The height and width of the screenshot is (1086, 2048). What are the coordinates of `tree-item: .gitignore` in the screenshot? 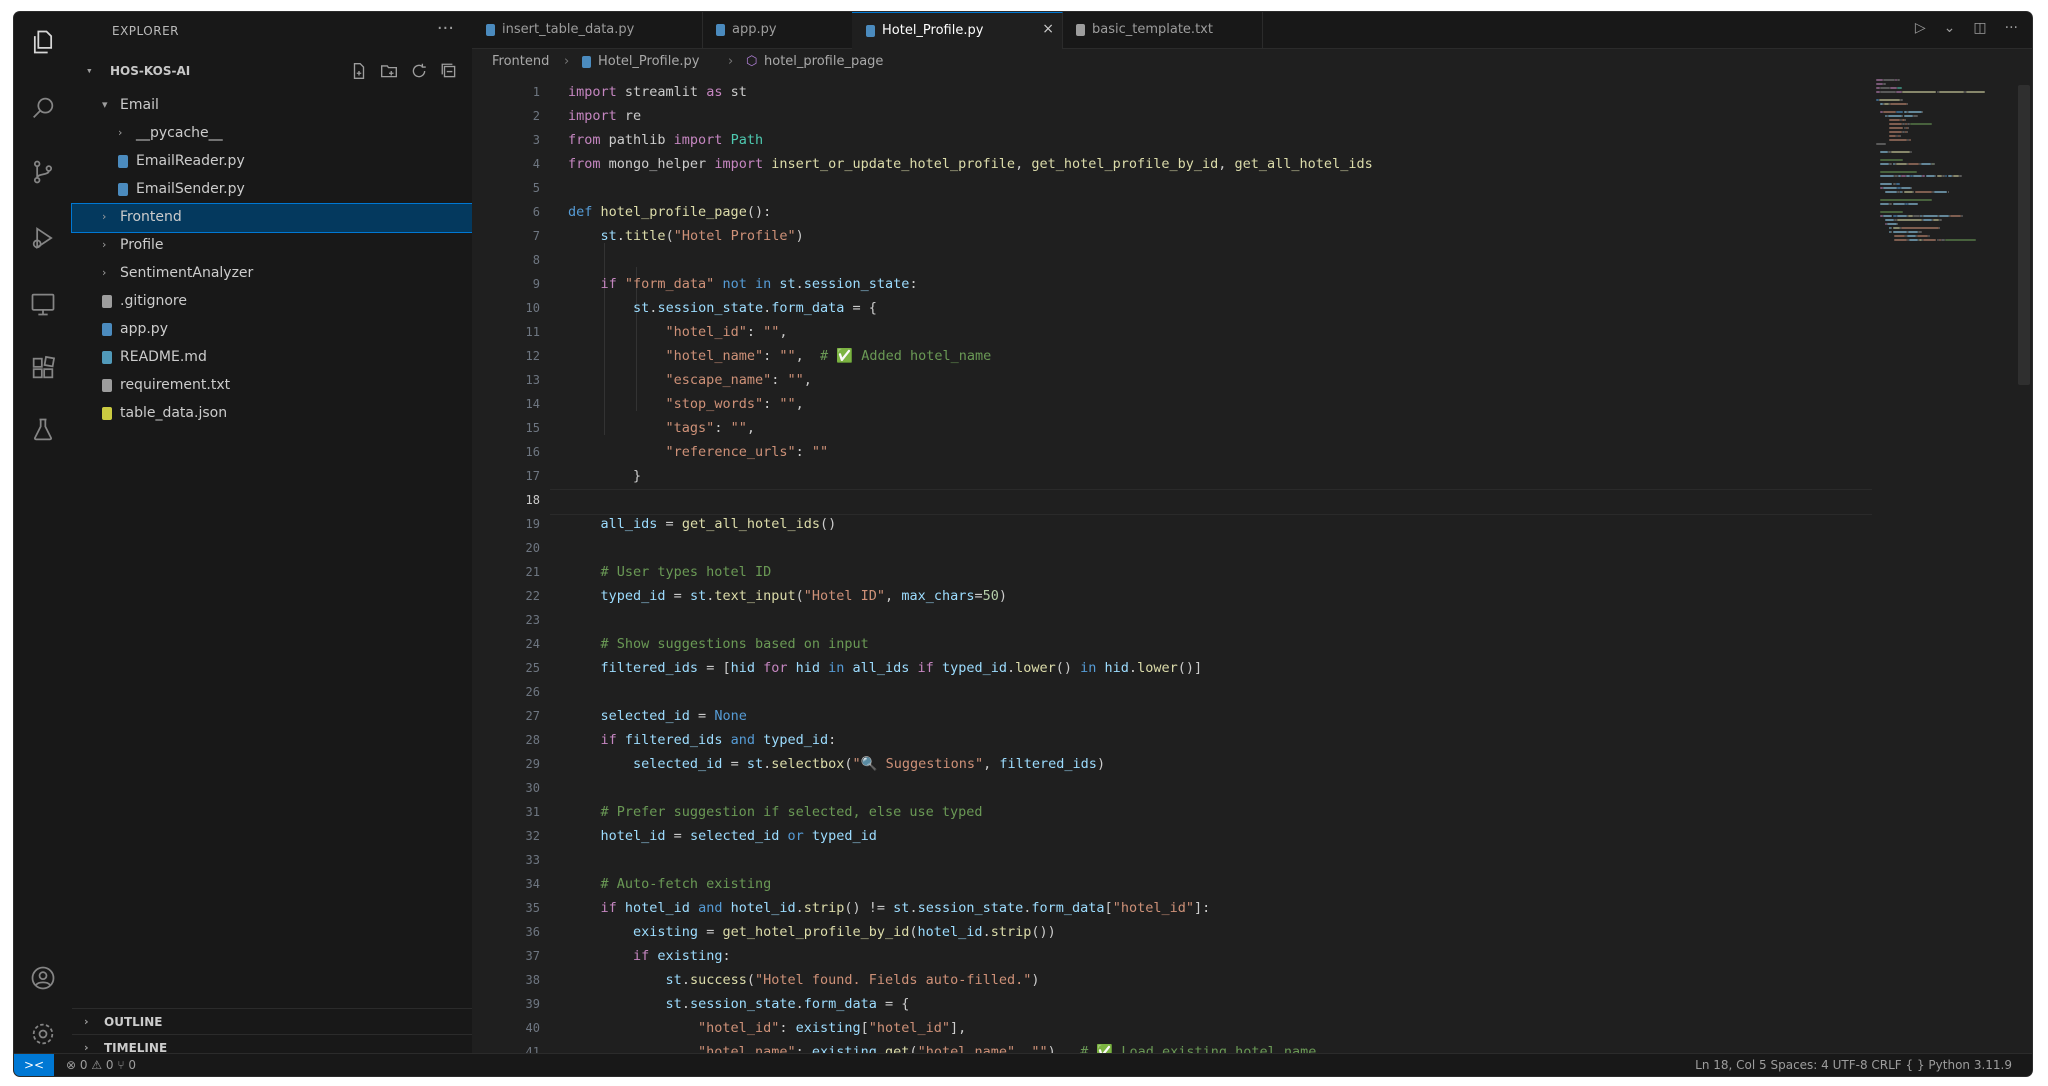 It's located at (272, 302).